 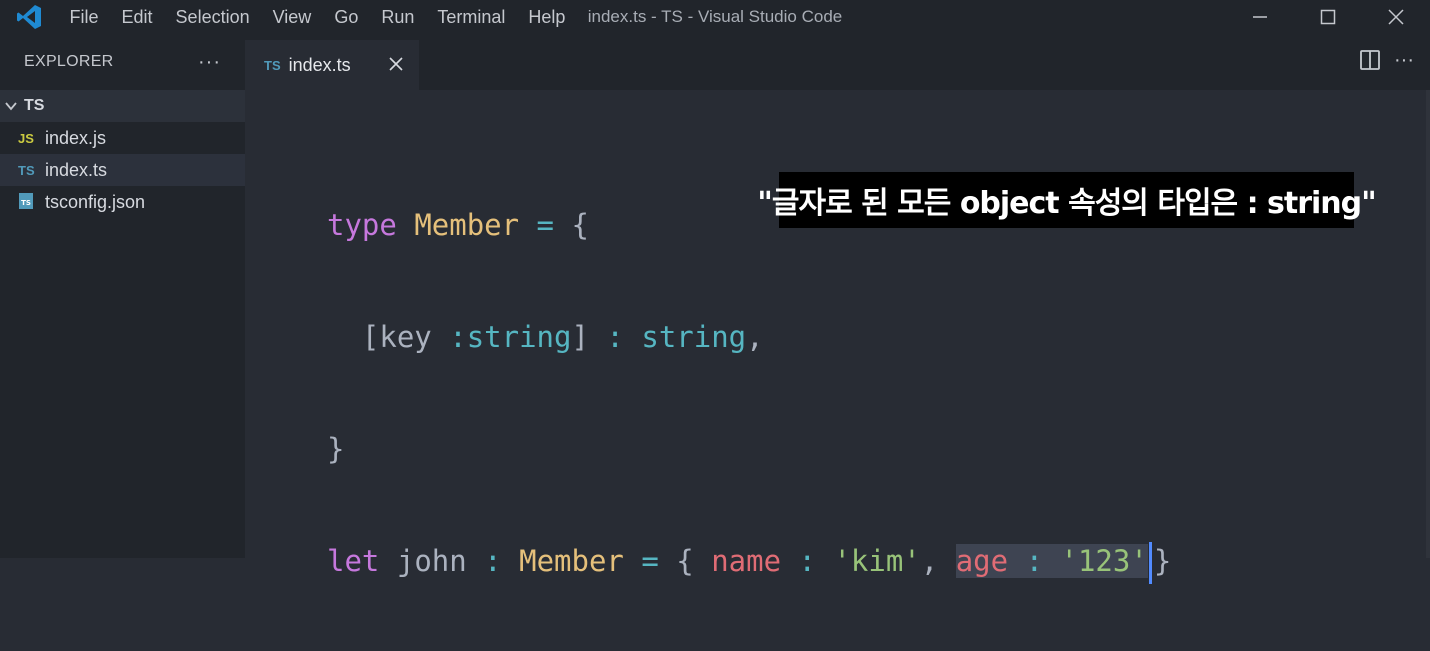 I want to click on vertical-scrollbar, so click(x=1428, y=324).